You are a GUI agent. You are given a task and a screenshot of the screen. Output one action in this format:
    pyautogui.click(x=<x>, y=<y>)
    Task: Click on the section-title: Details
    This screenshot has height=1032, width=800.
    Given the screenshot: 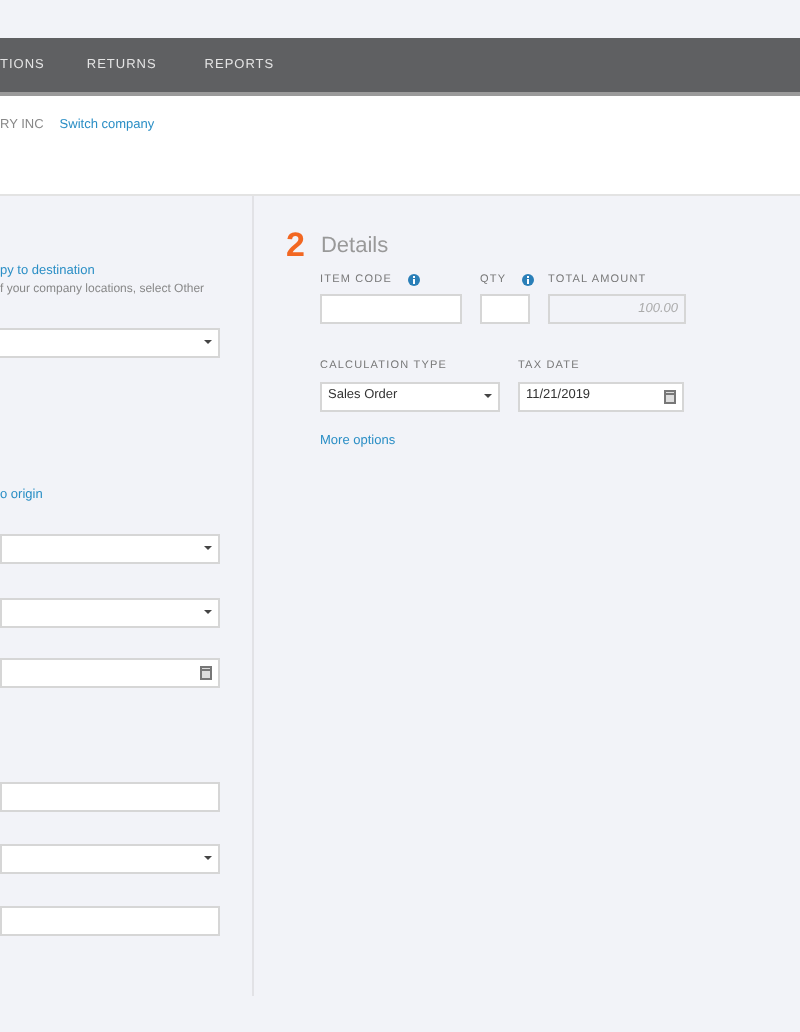 What is the action you would take?
    pyautogui.click(x=354, y=246)
    